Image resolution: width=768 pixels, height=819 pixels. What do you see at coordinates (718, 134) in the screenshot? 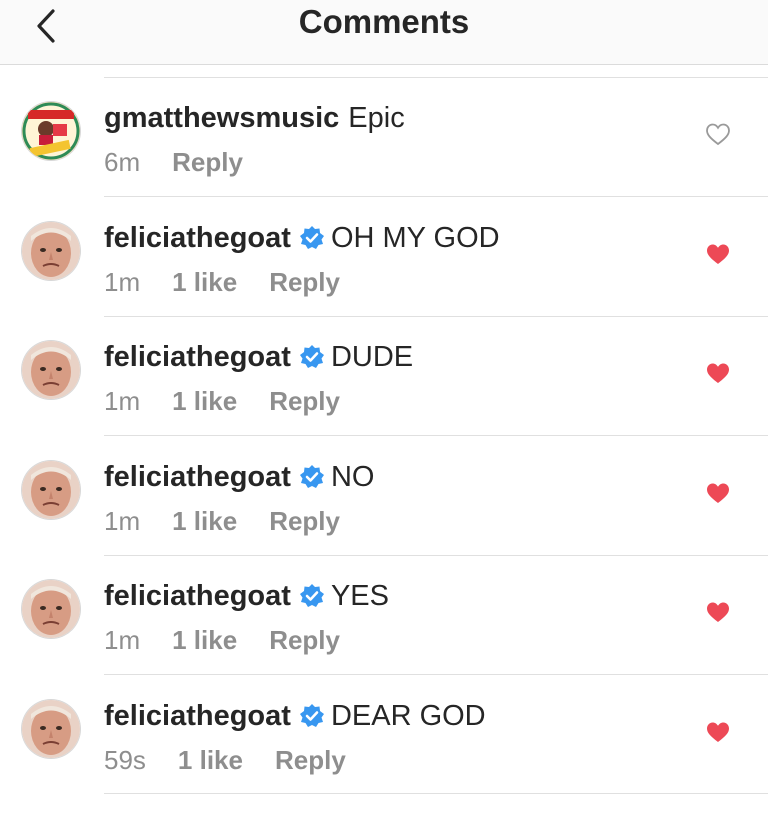
I see `heart-outline-icon` at bounding box center [718, 134].